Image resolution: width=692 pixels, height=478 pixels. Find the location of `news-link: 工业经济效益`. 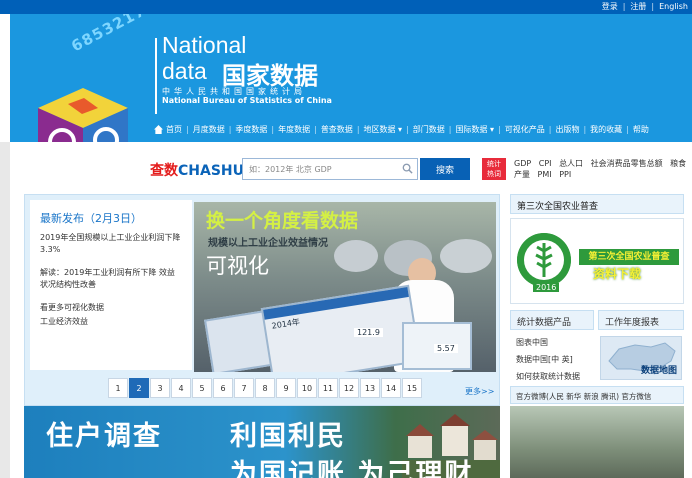

news-link: 工业经济效益 is located at coordinates (111, 322).